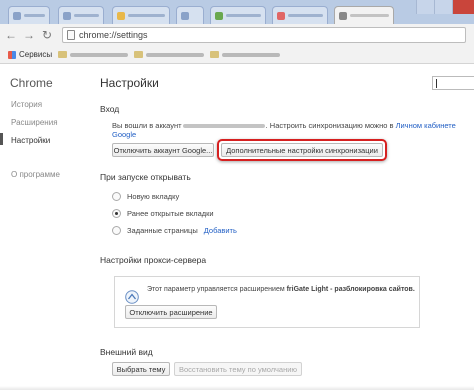 Image resolution: width=474 pixels, height=390 pixels. I want to click on sidebar-item-history: История, so click(26, 104).